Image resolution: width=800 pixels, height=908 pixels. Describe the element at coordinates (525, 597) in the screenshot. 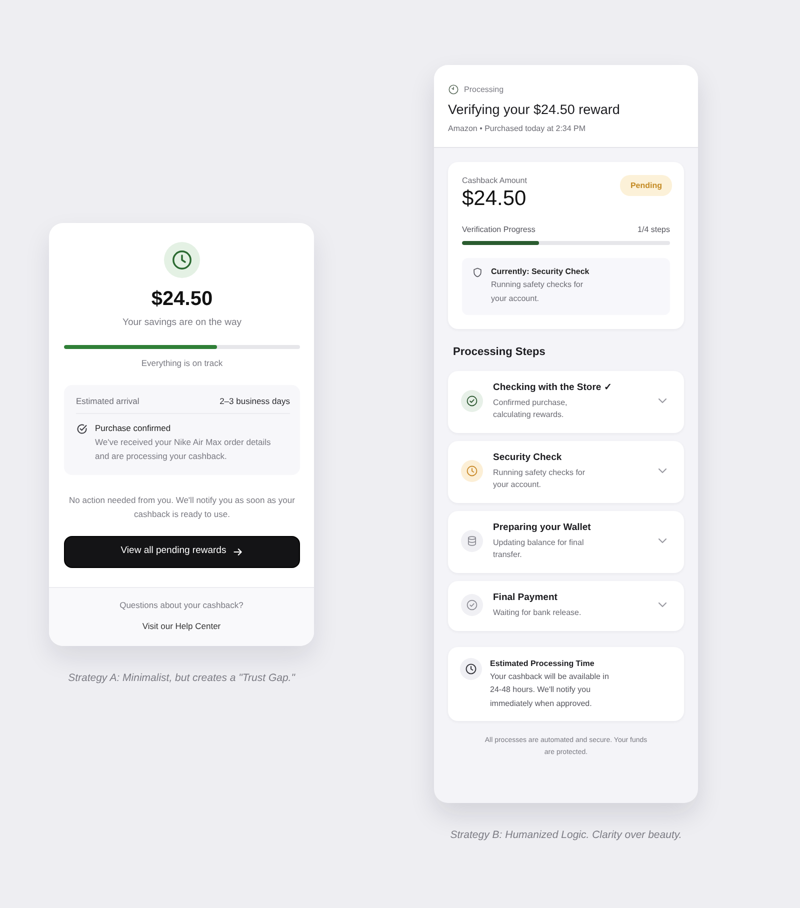

I see `step-title: Final Payment` at that location.